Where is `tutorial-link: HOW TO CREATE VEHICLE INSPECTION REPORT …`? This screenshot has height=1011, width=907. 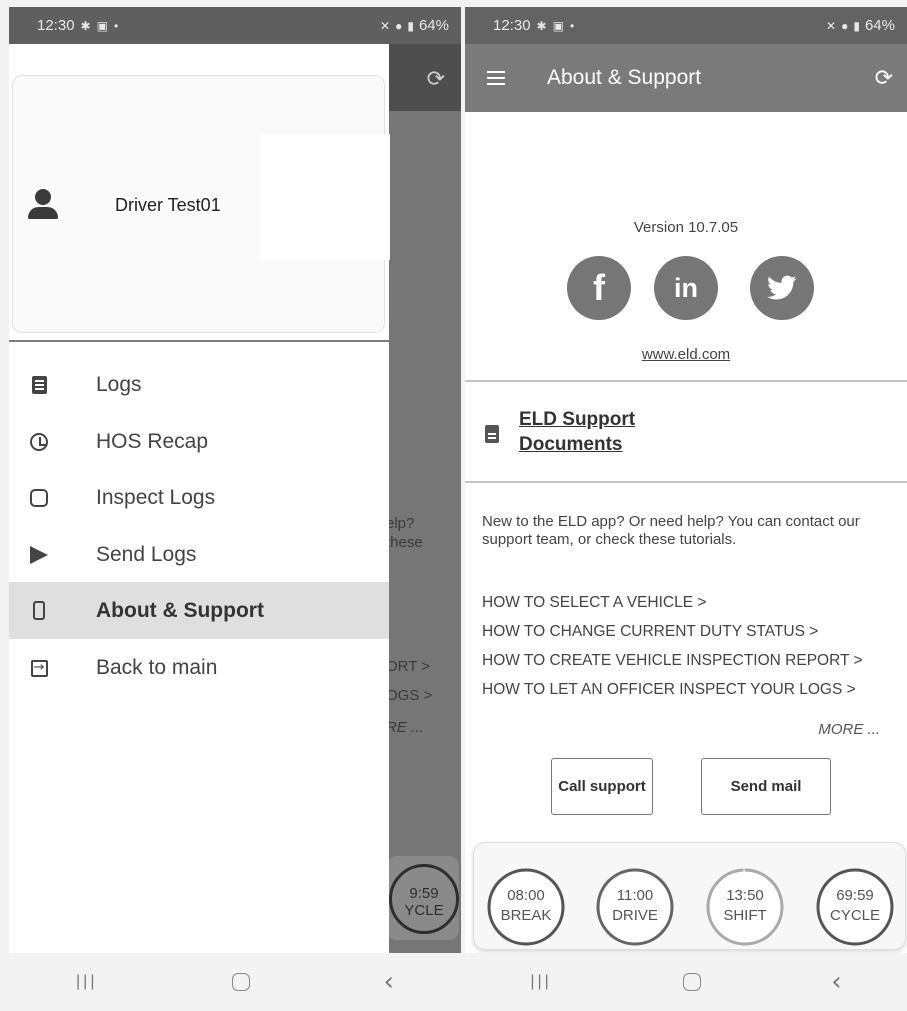 tutorial-link: HOW TO CREATE VEHICLE INSPECTION REPORT … is located at coordinates (672, 661).